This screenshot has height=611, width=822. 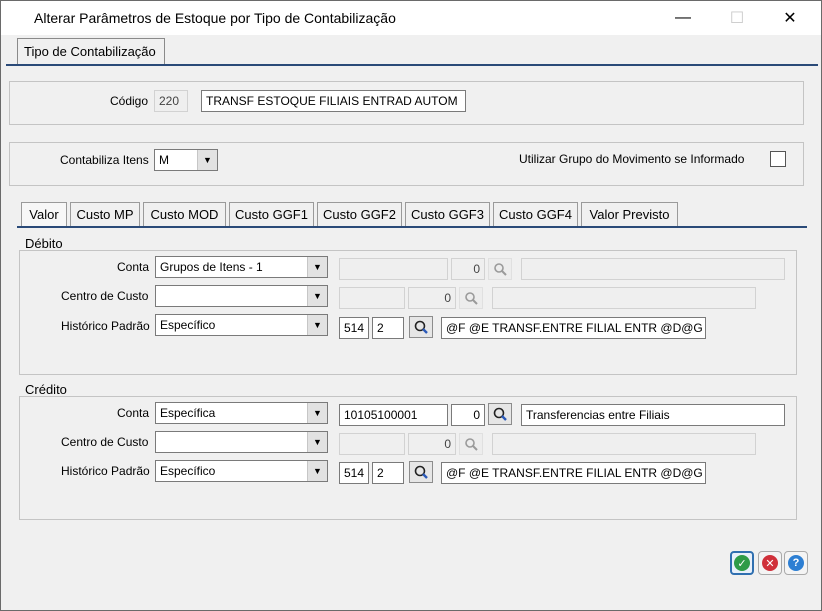 I want to click on credito-cc-num: 0, so click(x=432, y=444).